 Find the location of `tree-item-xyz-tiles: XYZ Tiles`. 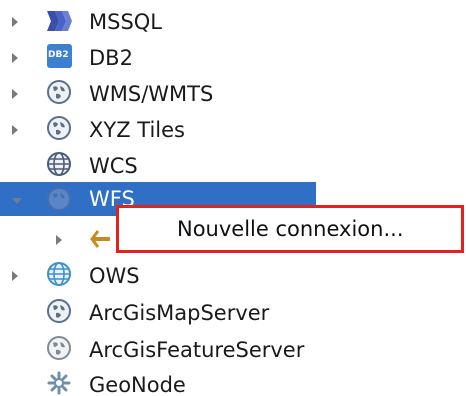

tree-item-xyz-tiles: XYZ Tiles is located at coordinates (233, 130).